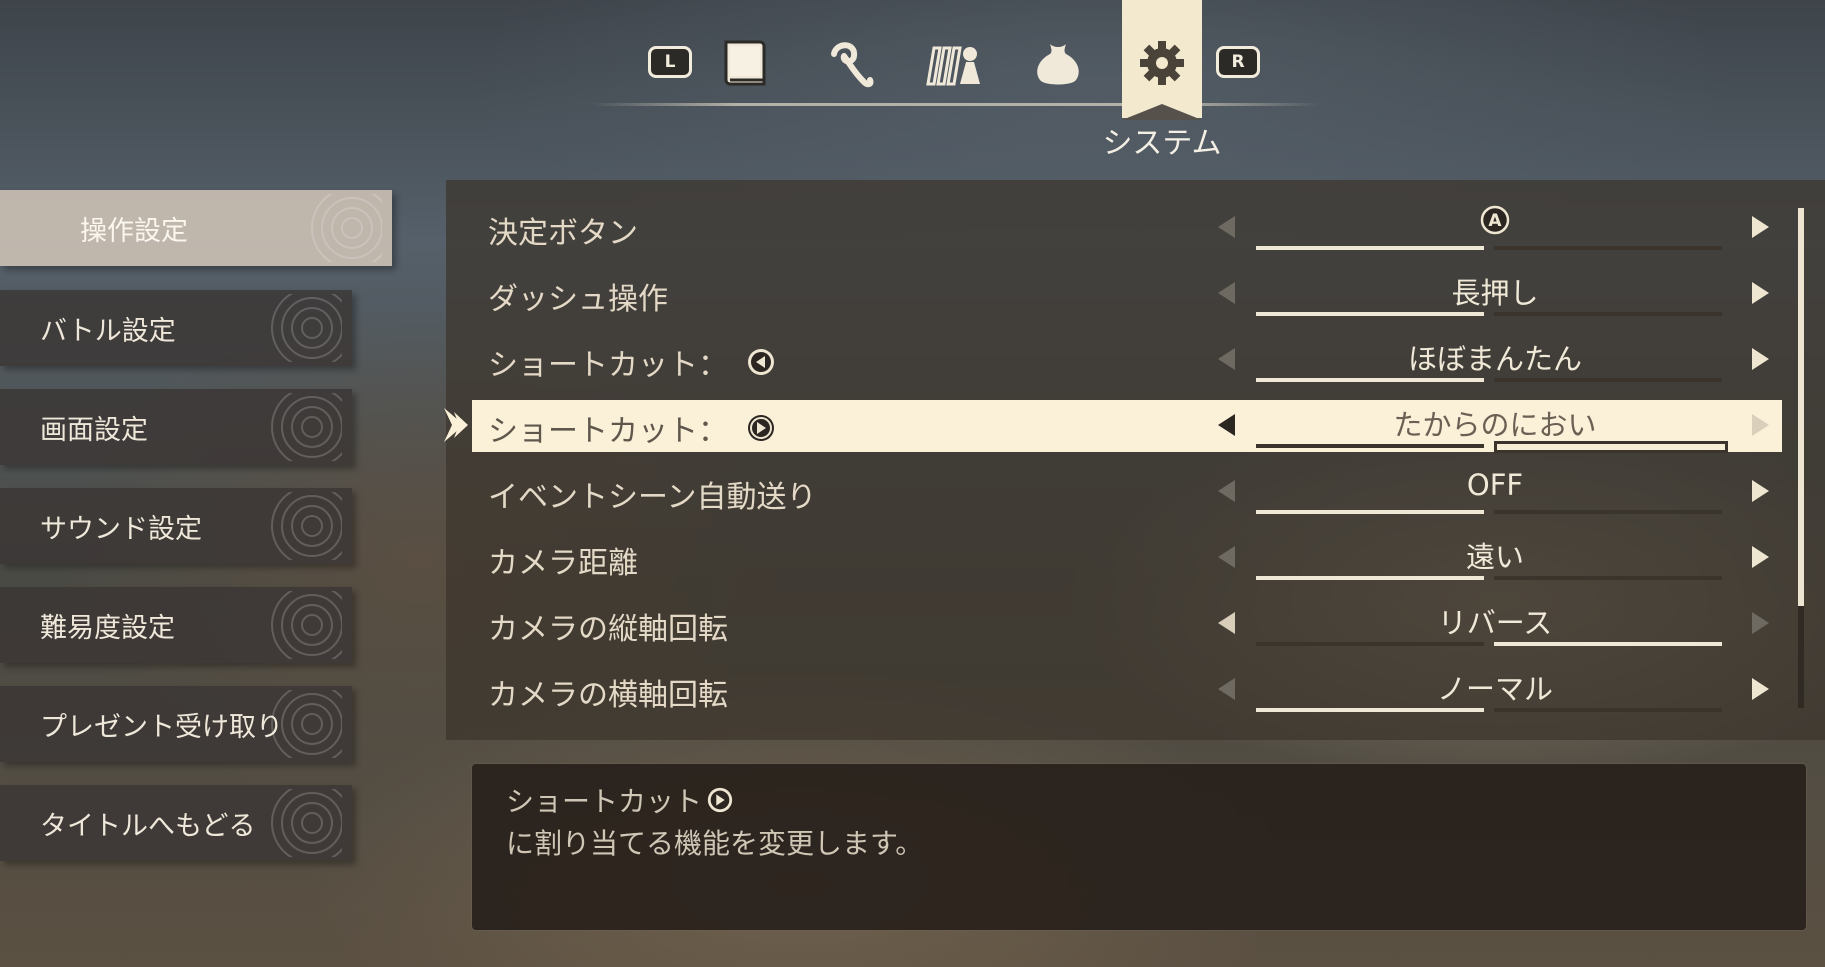  What do you see at coordinates (1127, 492) in the screenshot?
I see `setting-row-event-auto: イベントシーン自動送り OFF` at bounding box center [1127, 492].